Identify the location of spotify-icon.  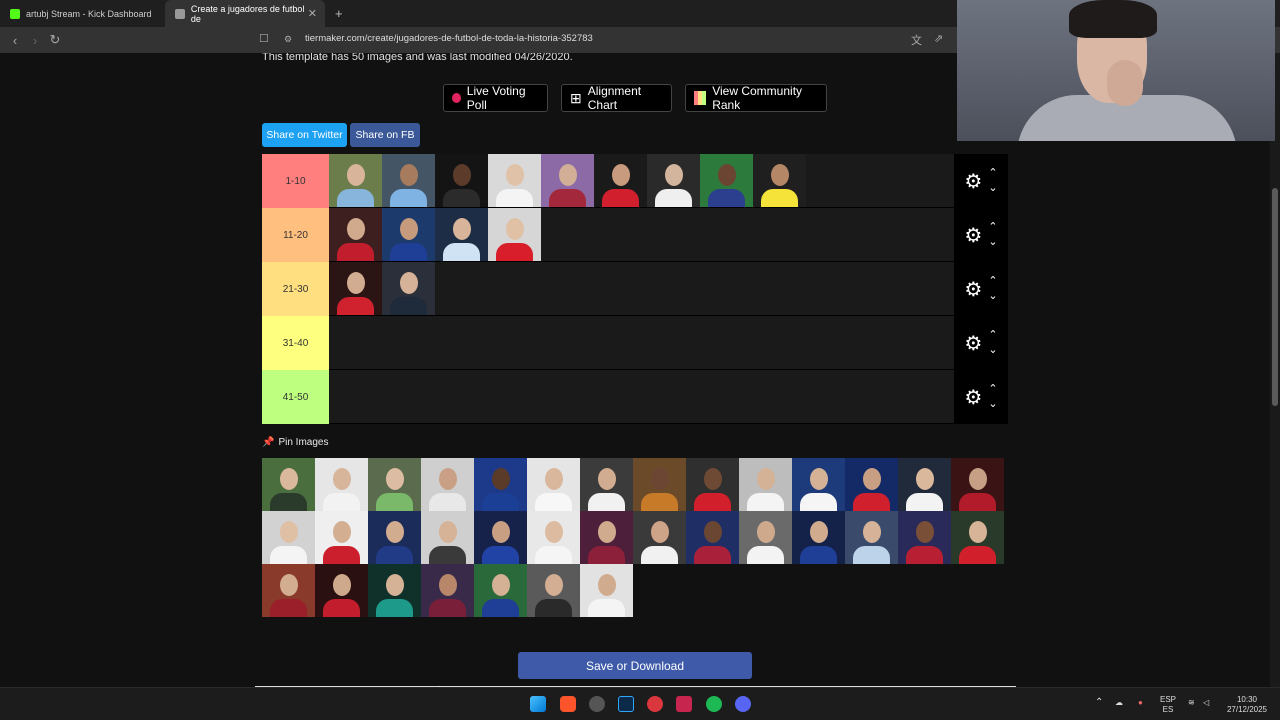
(714, 704).